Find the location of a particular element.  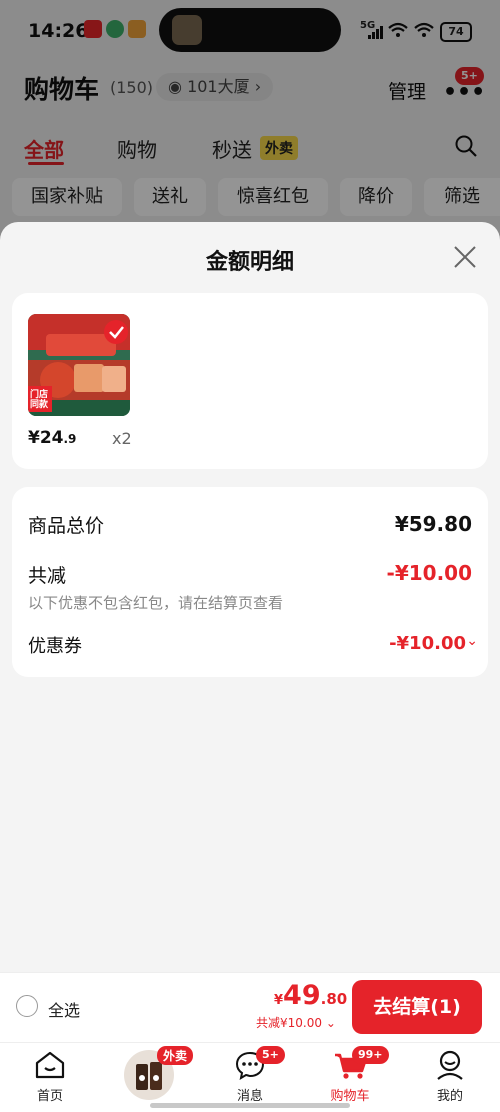

coupon-label: 优惠券 is located at coordinates (55, 646).